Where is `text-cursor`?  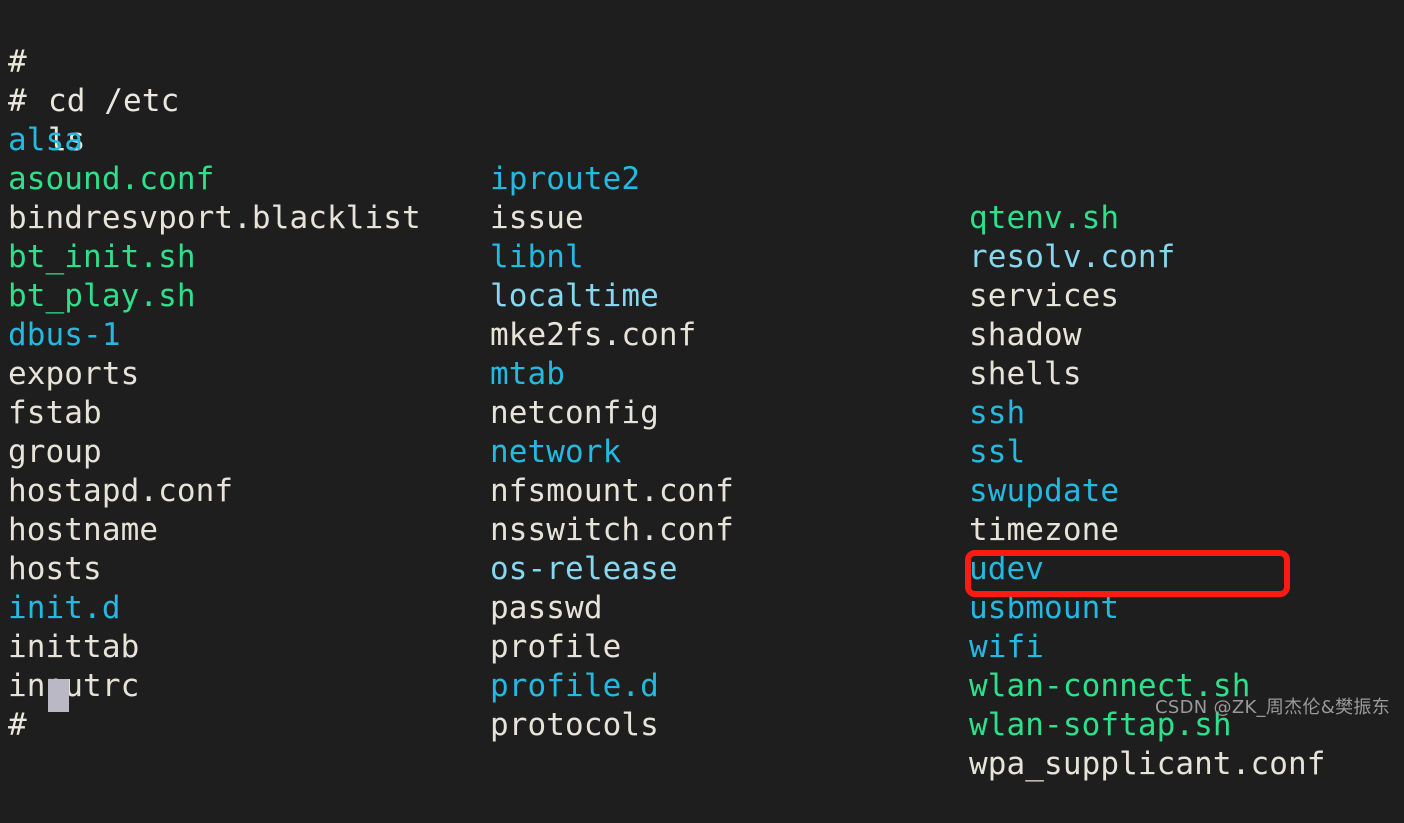 text-cursor is located at coordinates (58, 695).